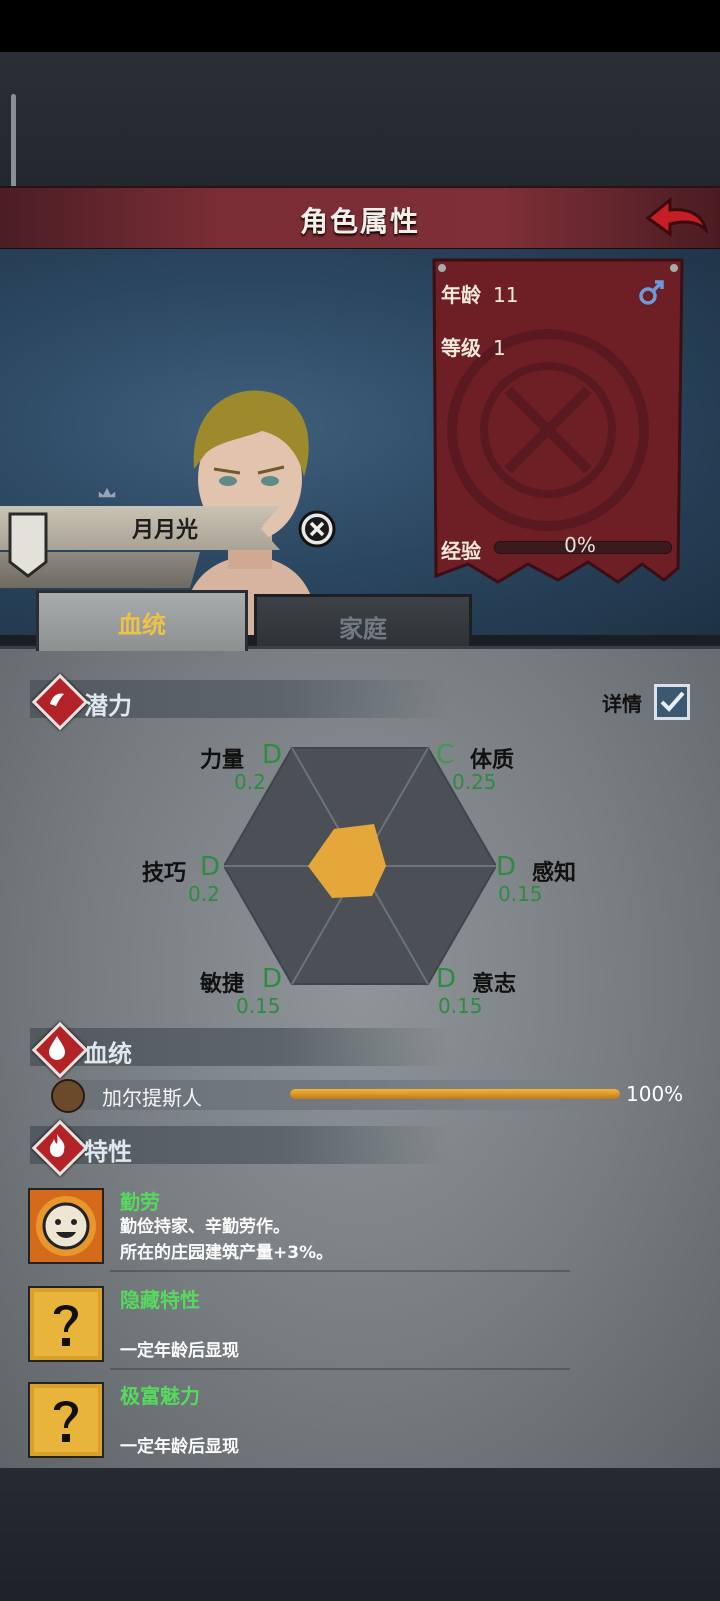 This screenshot has height=1601, width=720. What do you see at coordinates (205, 1227) in the screenshot?
I see `trait-desc-line: 勤俭持家、辛勤劳作。` at bounding box center [205, 1227].